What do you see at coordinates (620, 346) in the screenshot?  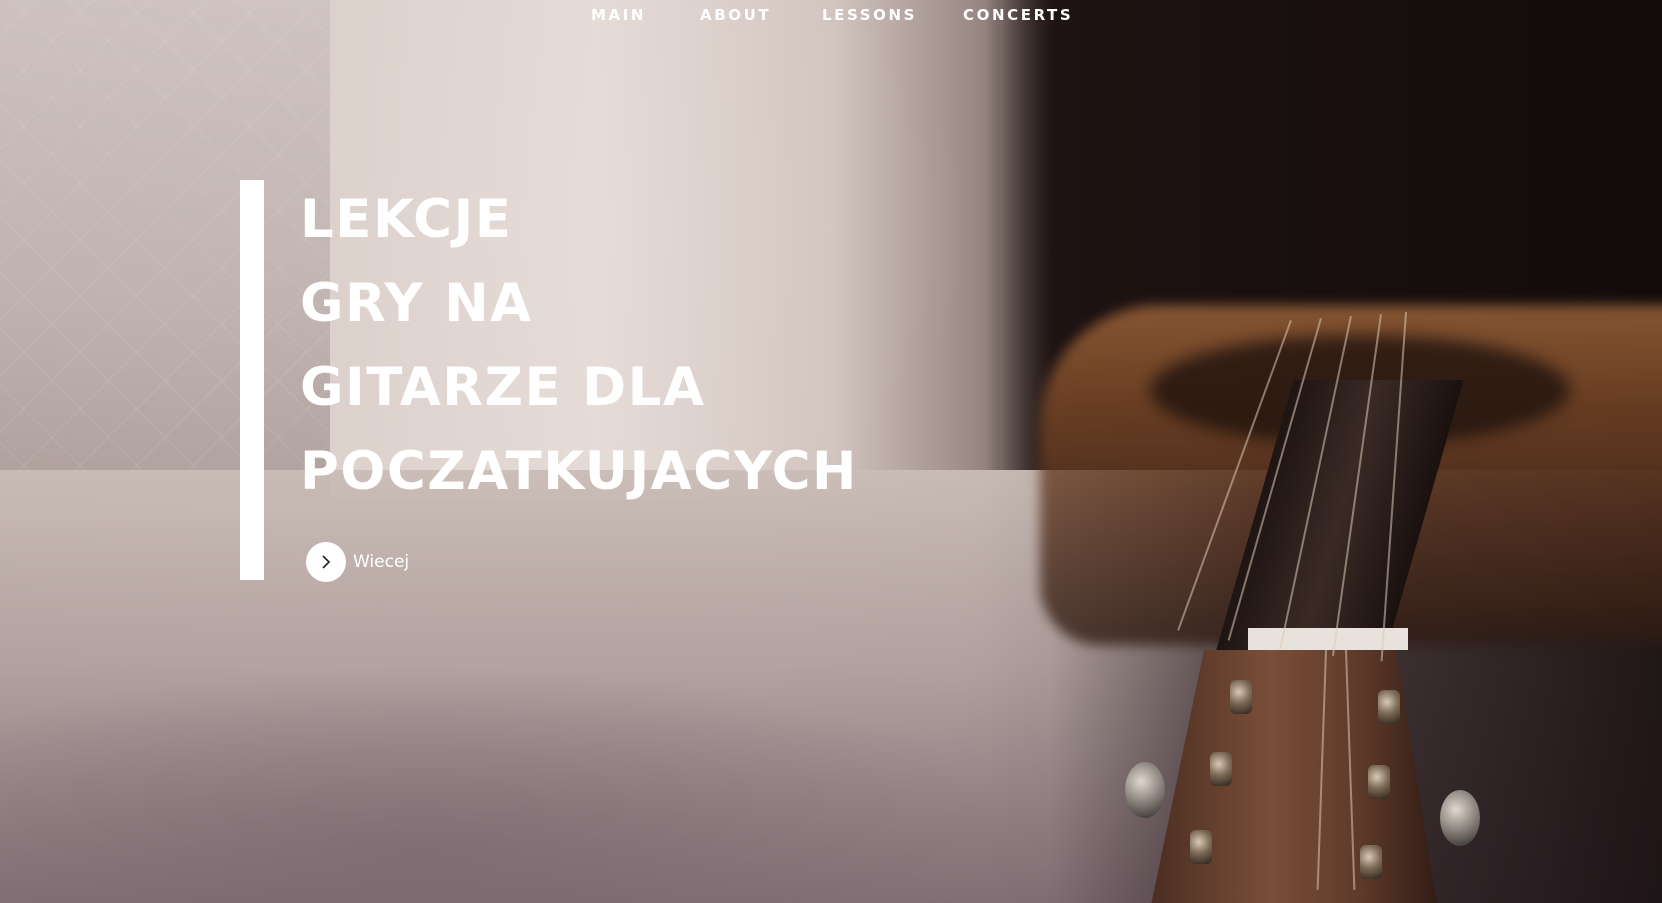 I see `hero-headline: LEKCJE GRY NA GITARZE DLA POCZATKUJACYCH` at bounding box center [620, 346].